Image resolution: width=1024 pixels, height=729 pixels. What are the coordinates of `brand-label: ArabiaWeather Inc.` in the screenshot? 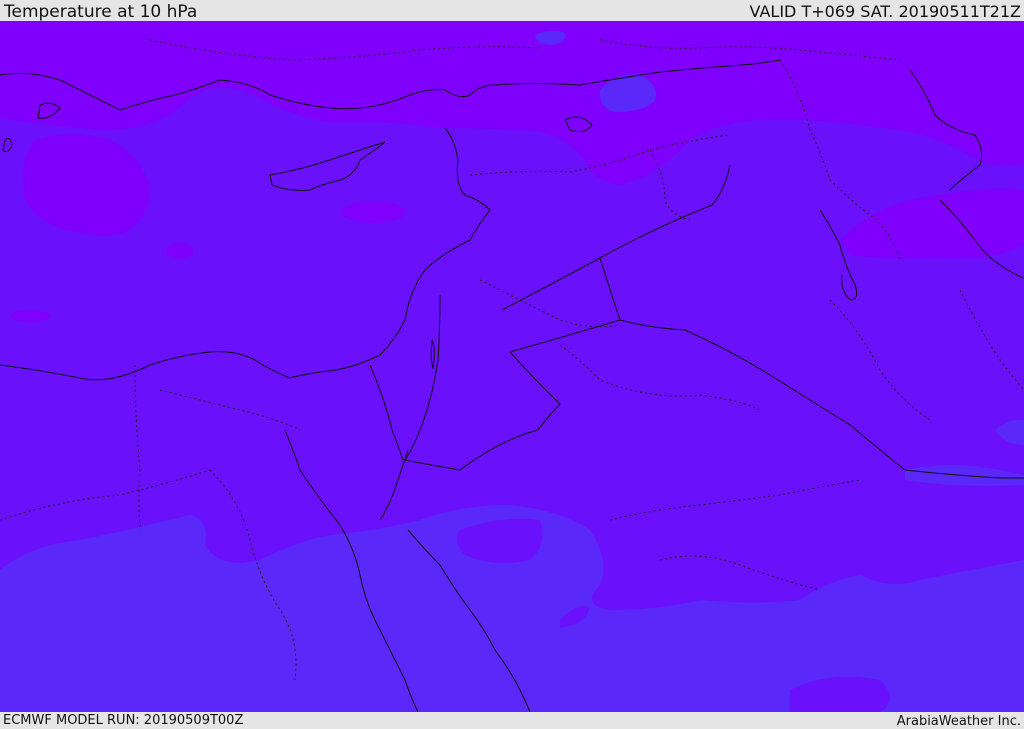 It's located at (958, 721).